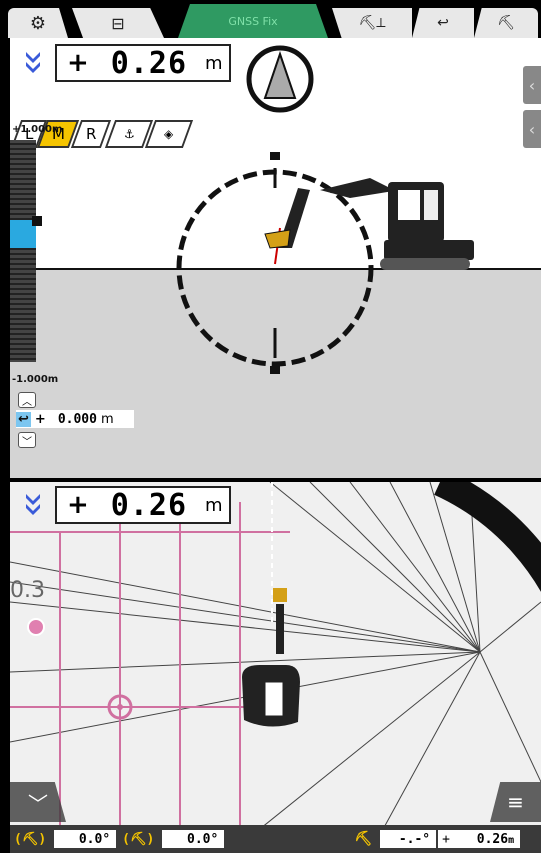  Describe the element at coordinates (515, 802) in the screenshot. I see `hamburger-menu-icon: ≡` at that location.